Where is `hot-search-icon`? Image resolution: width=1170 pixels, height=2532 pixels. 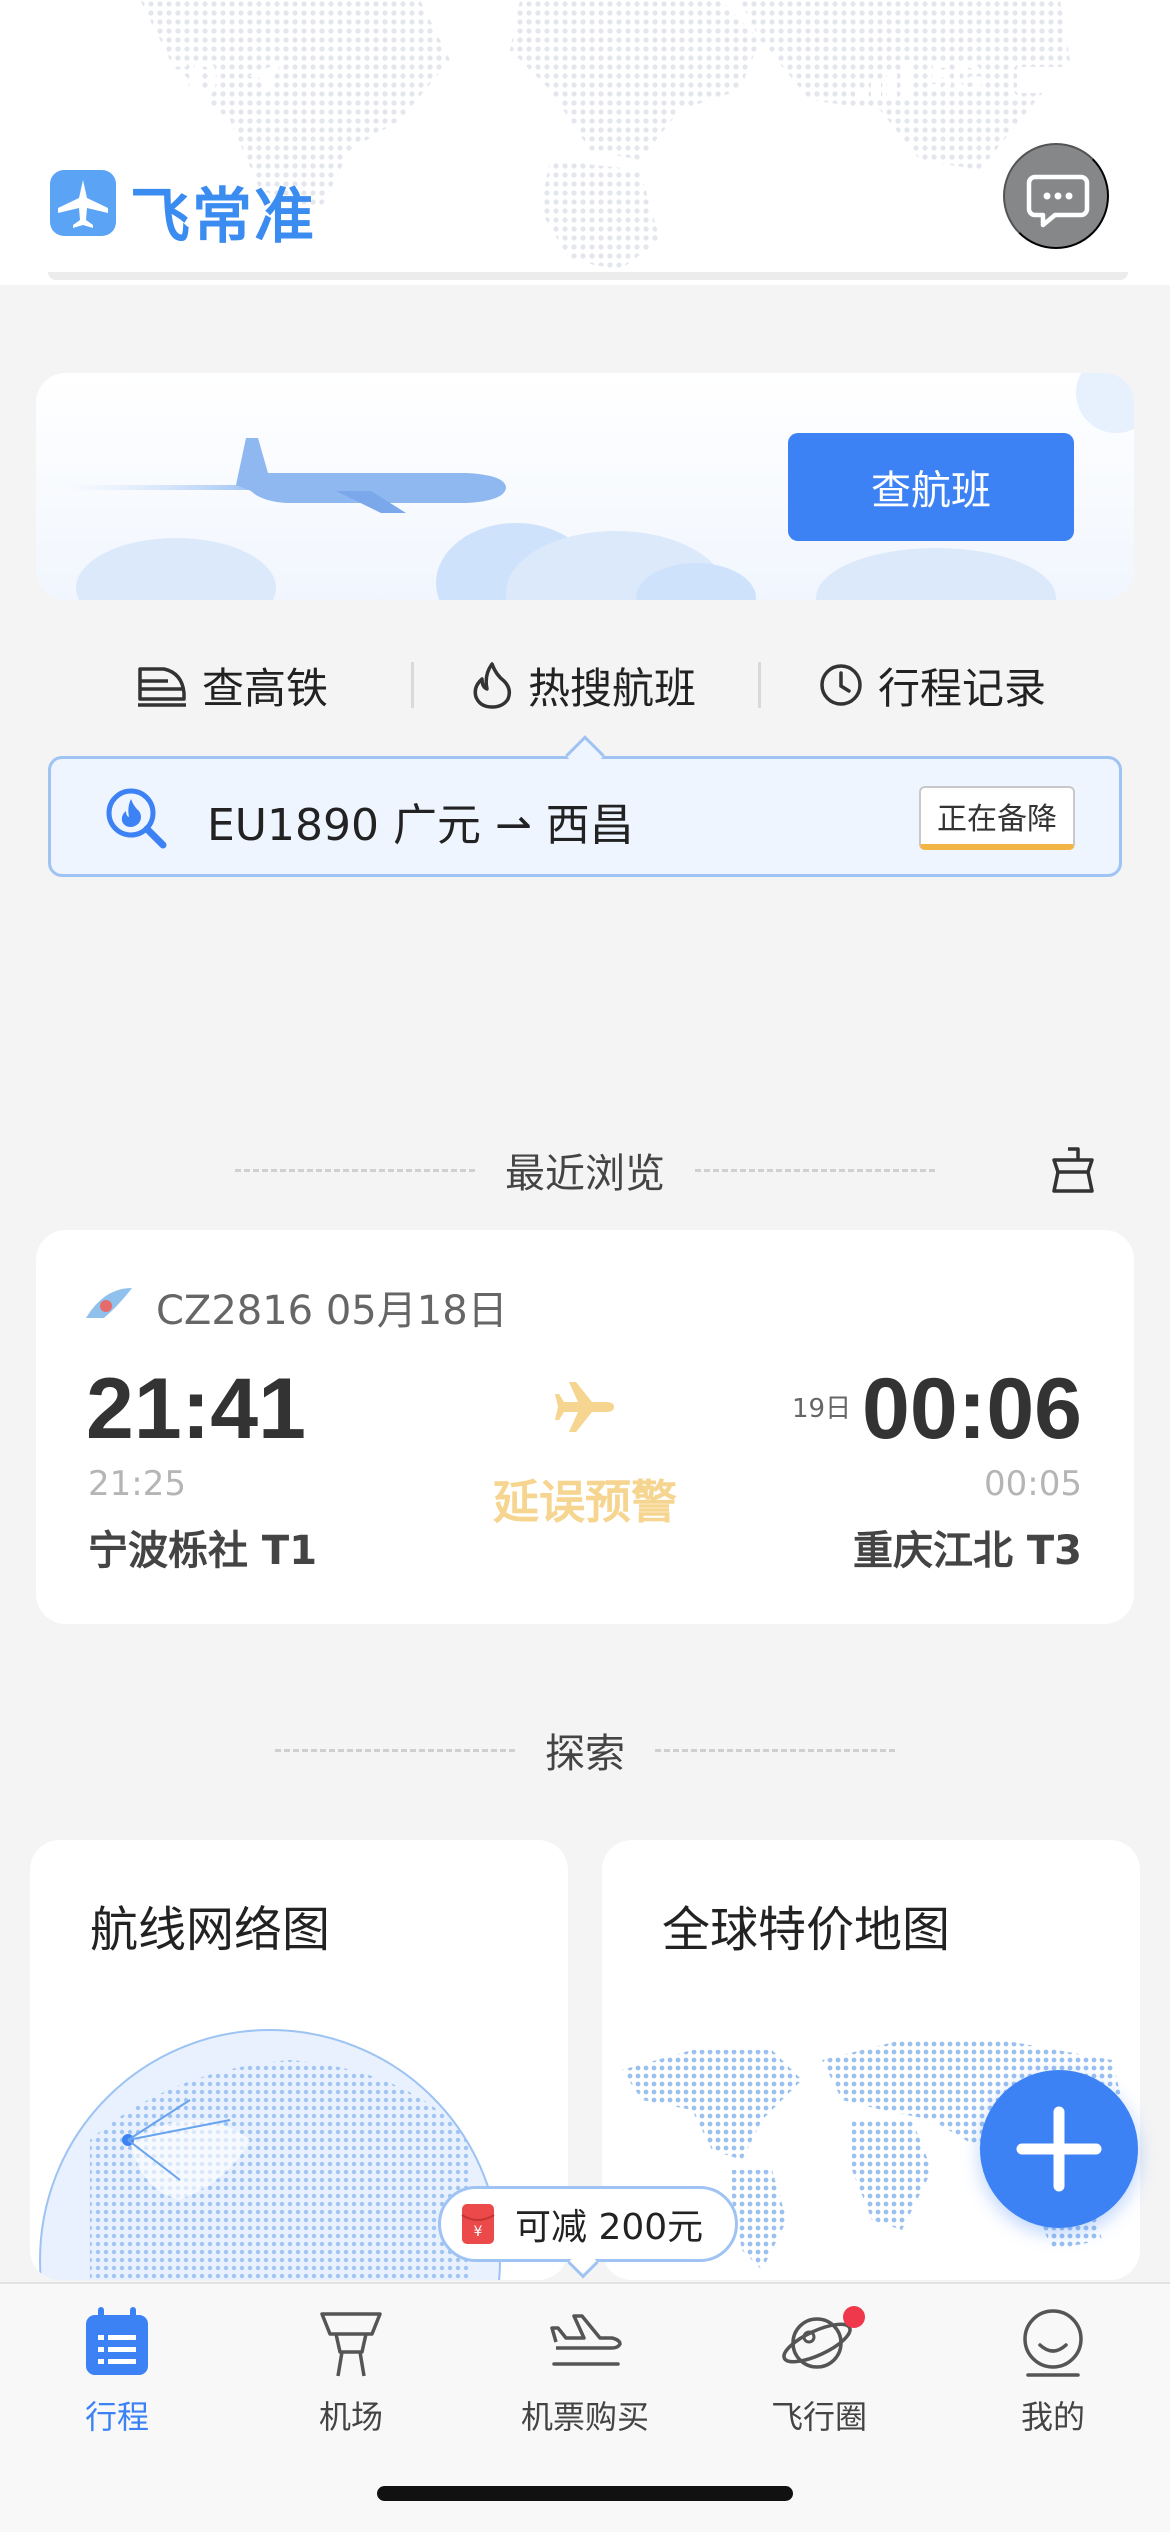 hot-search-icon is located at coordinates (136, 818).